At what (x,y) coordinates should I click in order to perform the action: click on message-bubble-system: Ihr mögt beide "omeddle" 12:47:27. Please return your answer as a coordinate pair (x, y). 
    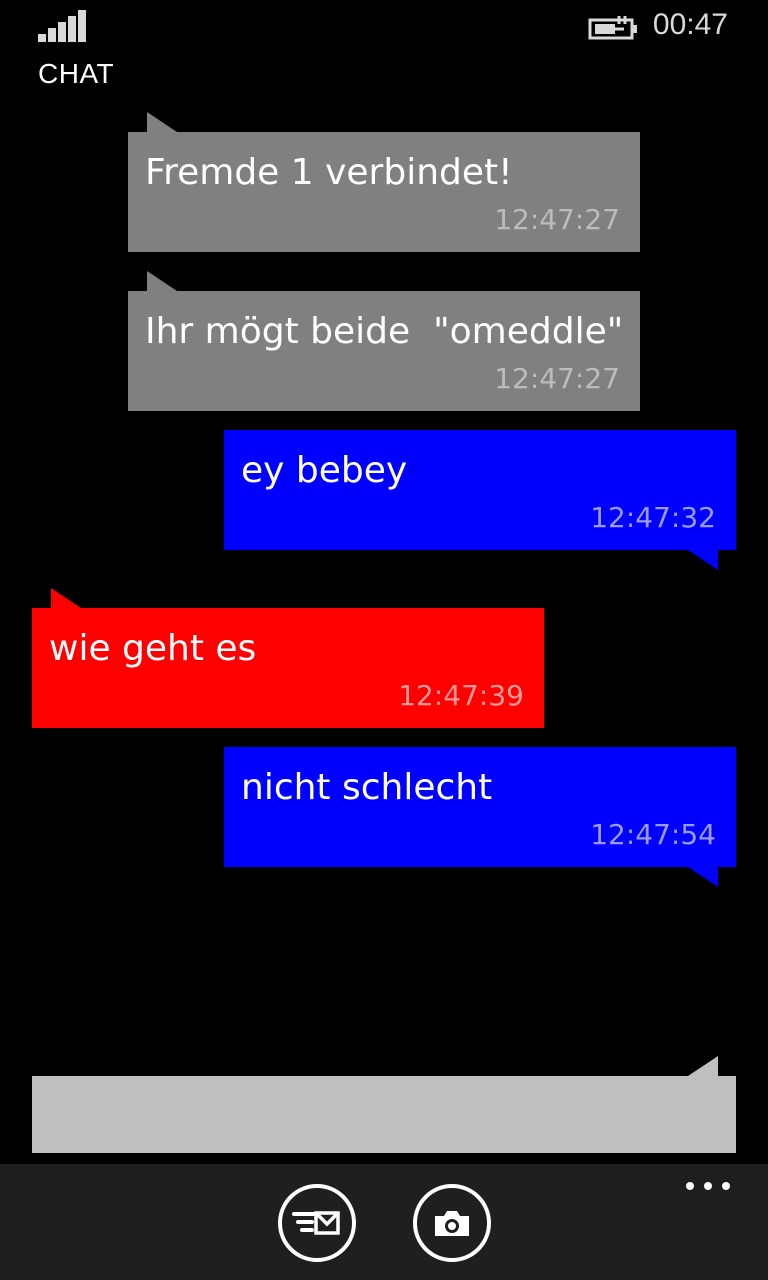
    Looking at the image, I should click on (384, 341).